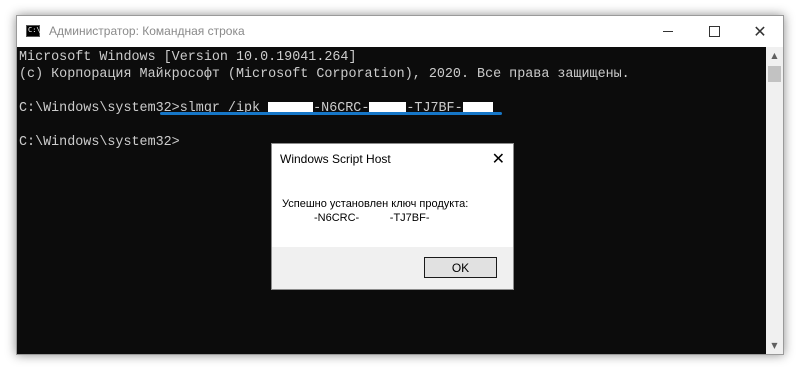 Image resolution: width=800 pixels, height=371 pixels. What do you see at coordinates (331, 113) in the screenshot?
I see `command-underline-highlight` at bounding box center [331, 113].